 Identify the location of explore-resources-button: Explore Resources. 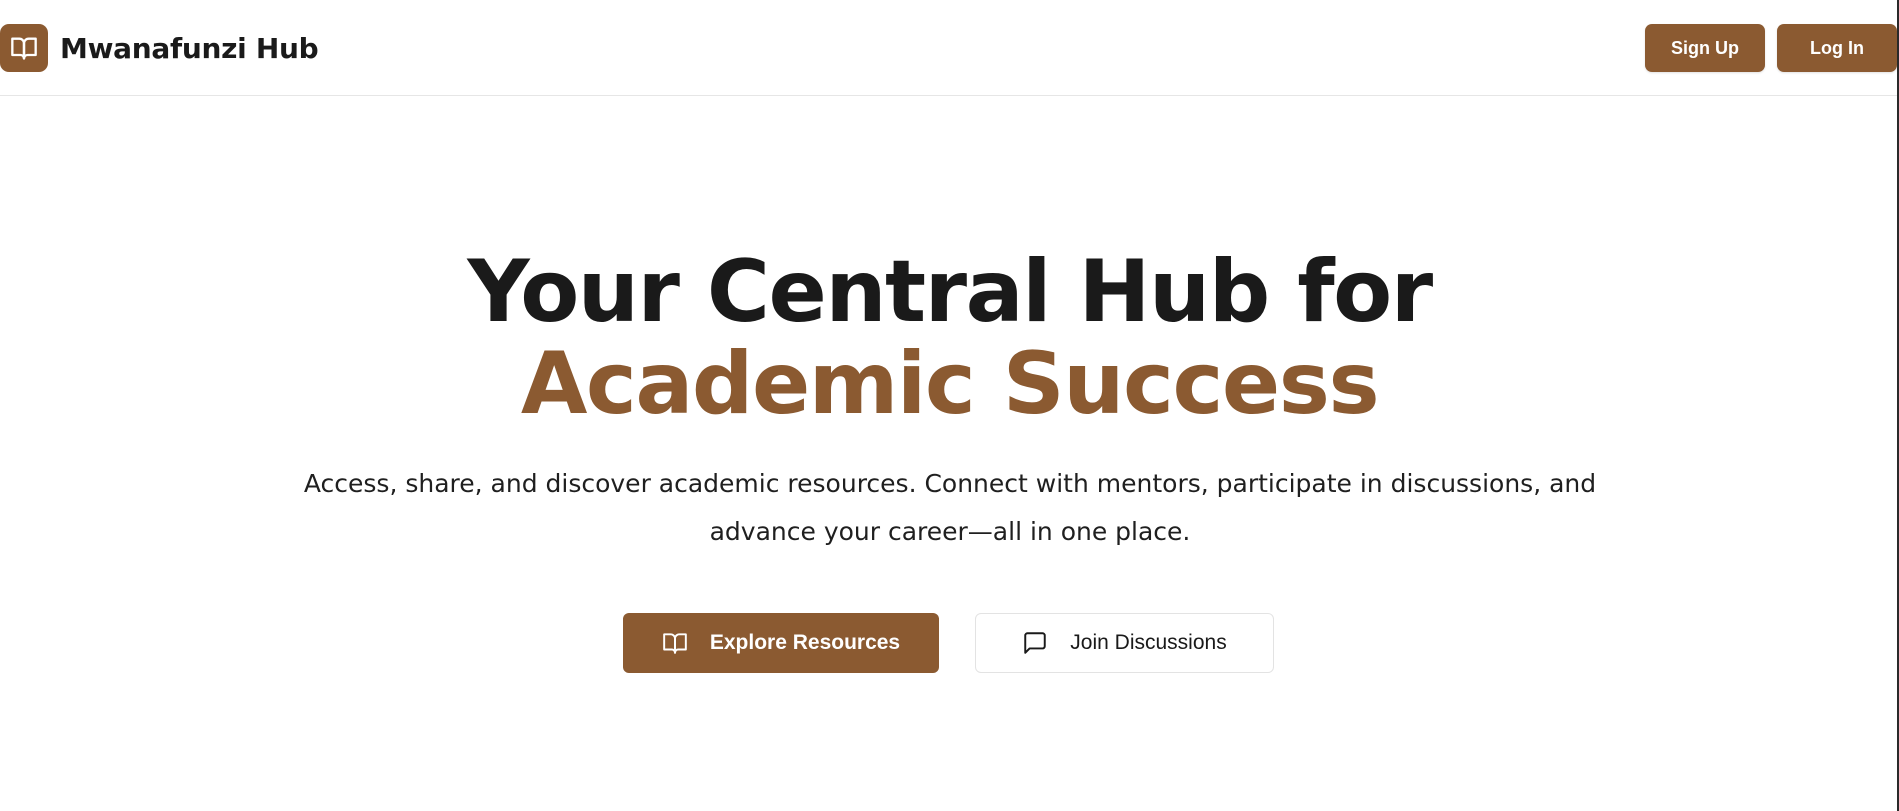
(781, 643).